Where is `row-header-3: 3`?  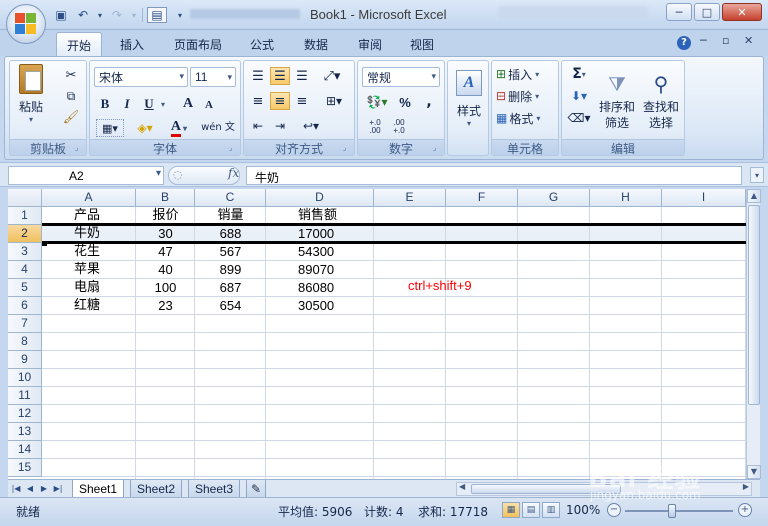 row-header-3: 3 is located at coordinates (25, 252).